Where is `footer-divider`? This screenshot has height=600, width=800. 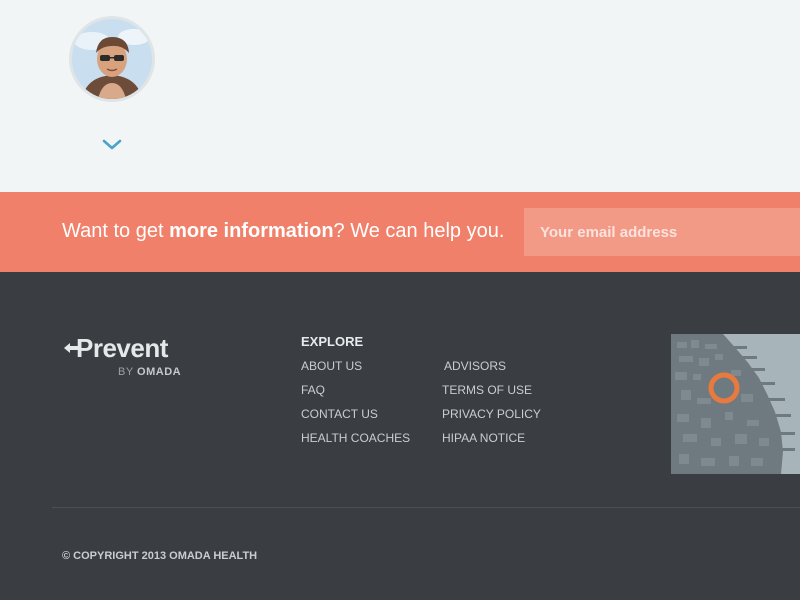 footer-divider is located at coordinates (426, 507).